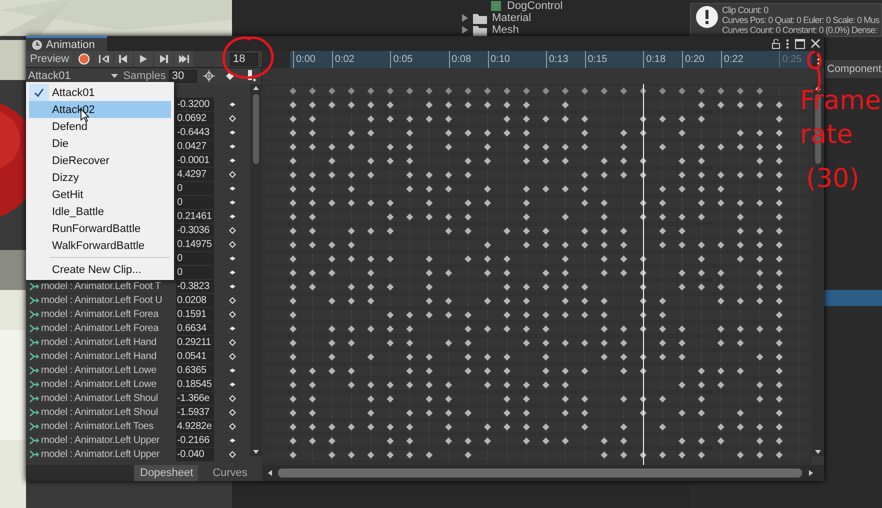 The height and width of the screenshot is (508, 882). I want to click on diamond-icon, so click(230, 76).